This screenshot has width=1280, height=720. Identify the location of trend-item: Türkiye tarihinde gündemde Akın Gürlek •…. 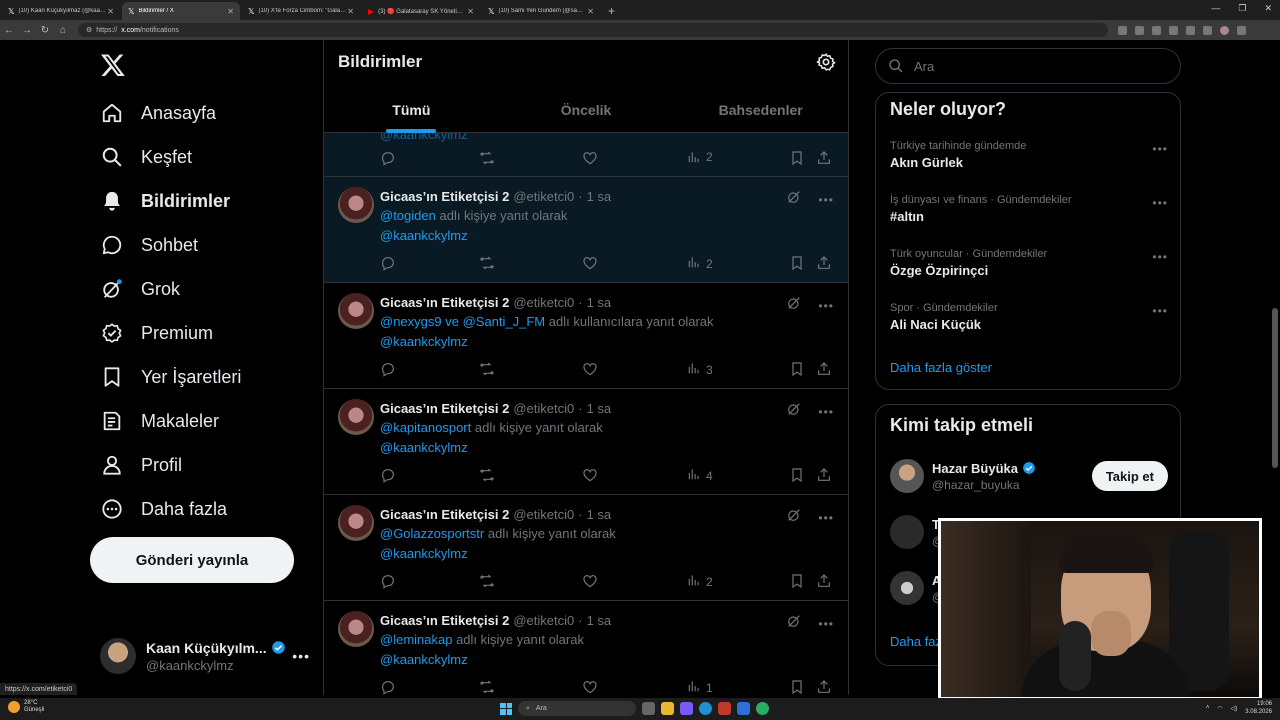
(1029, 155).